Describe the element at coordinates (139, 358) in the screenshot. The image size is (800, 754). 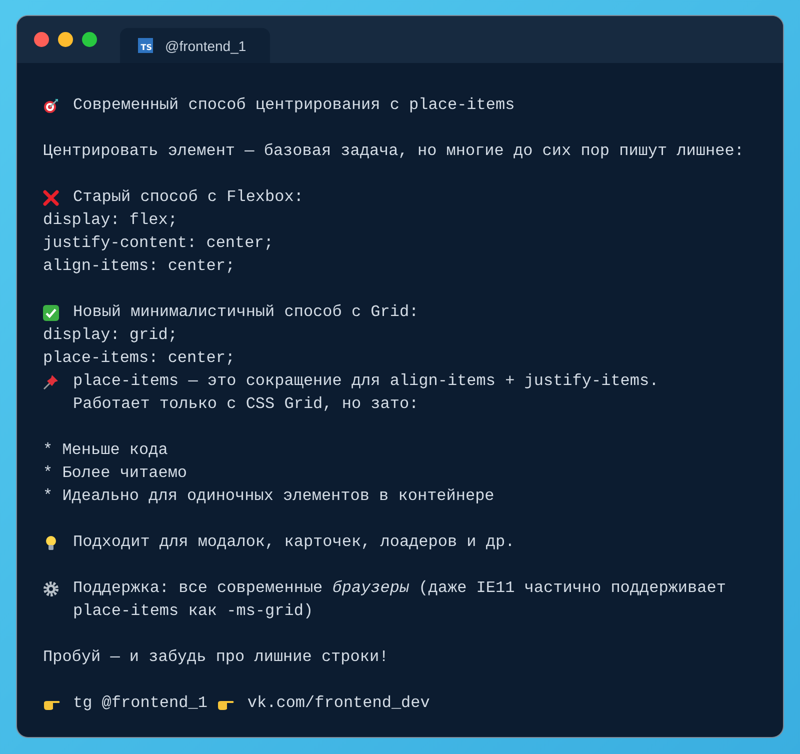
I see `text-line: place-items: center;` at that location.